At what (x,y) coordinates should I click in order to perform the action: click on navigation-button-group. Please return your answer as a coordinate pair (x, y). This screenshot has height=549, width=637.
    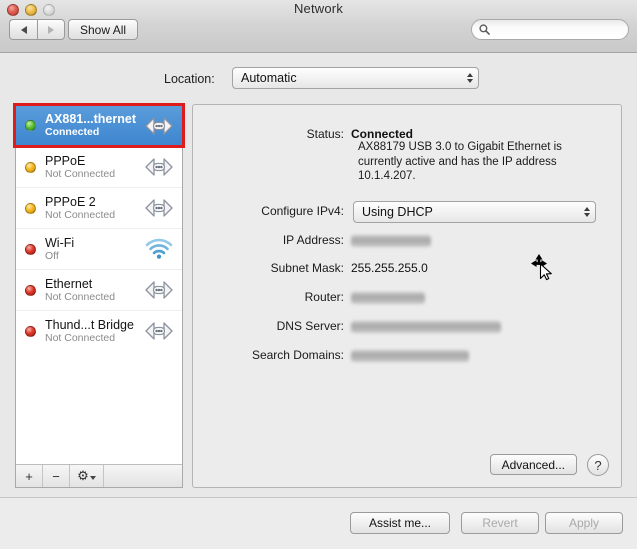
    Looking at the image, I should click on (37, 29).